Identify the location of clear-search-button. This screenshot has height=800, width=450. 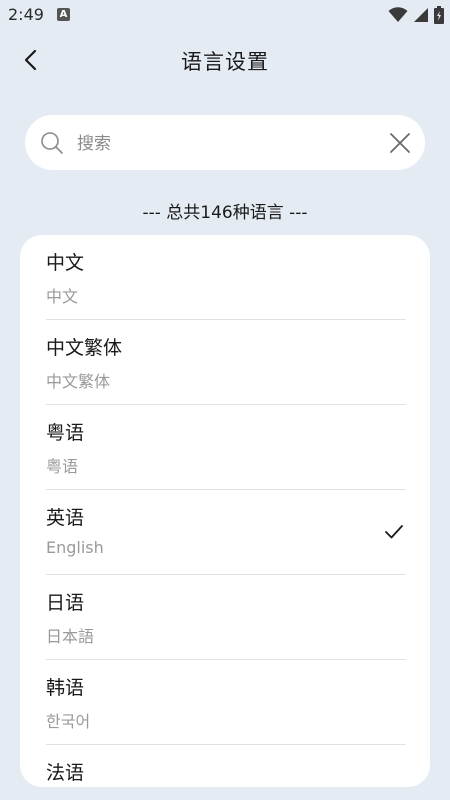
(400, 143).